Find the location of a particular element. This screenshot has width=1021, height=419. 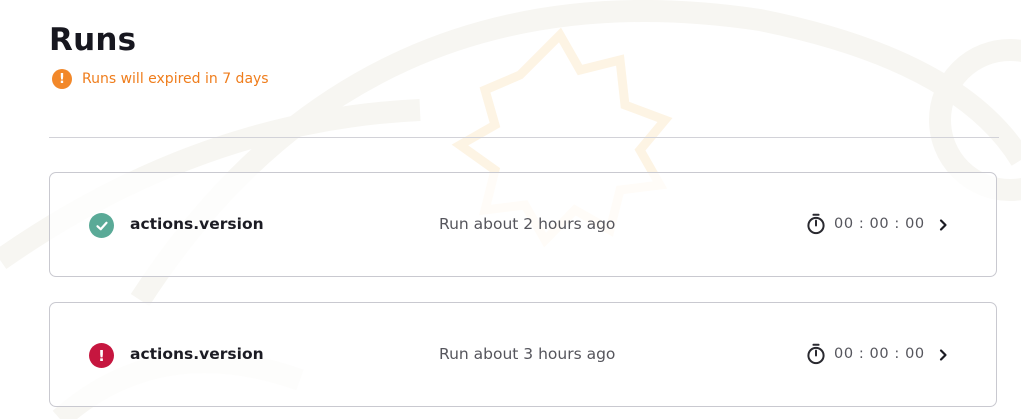

run-time: Run about 3 hours ago is located at coordinates (527, 354).